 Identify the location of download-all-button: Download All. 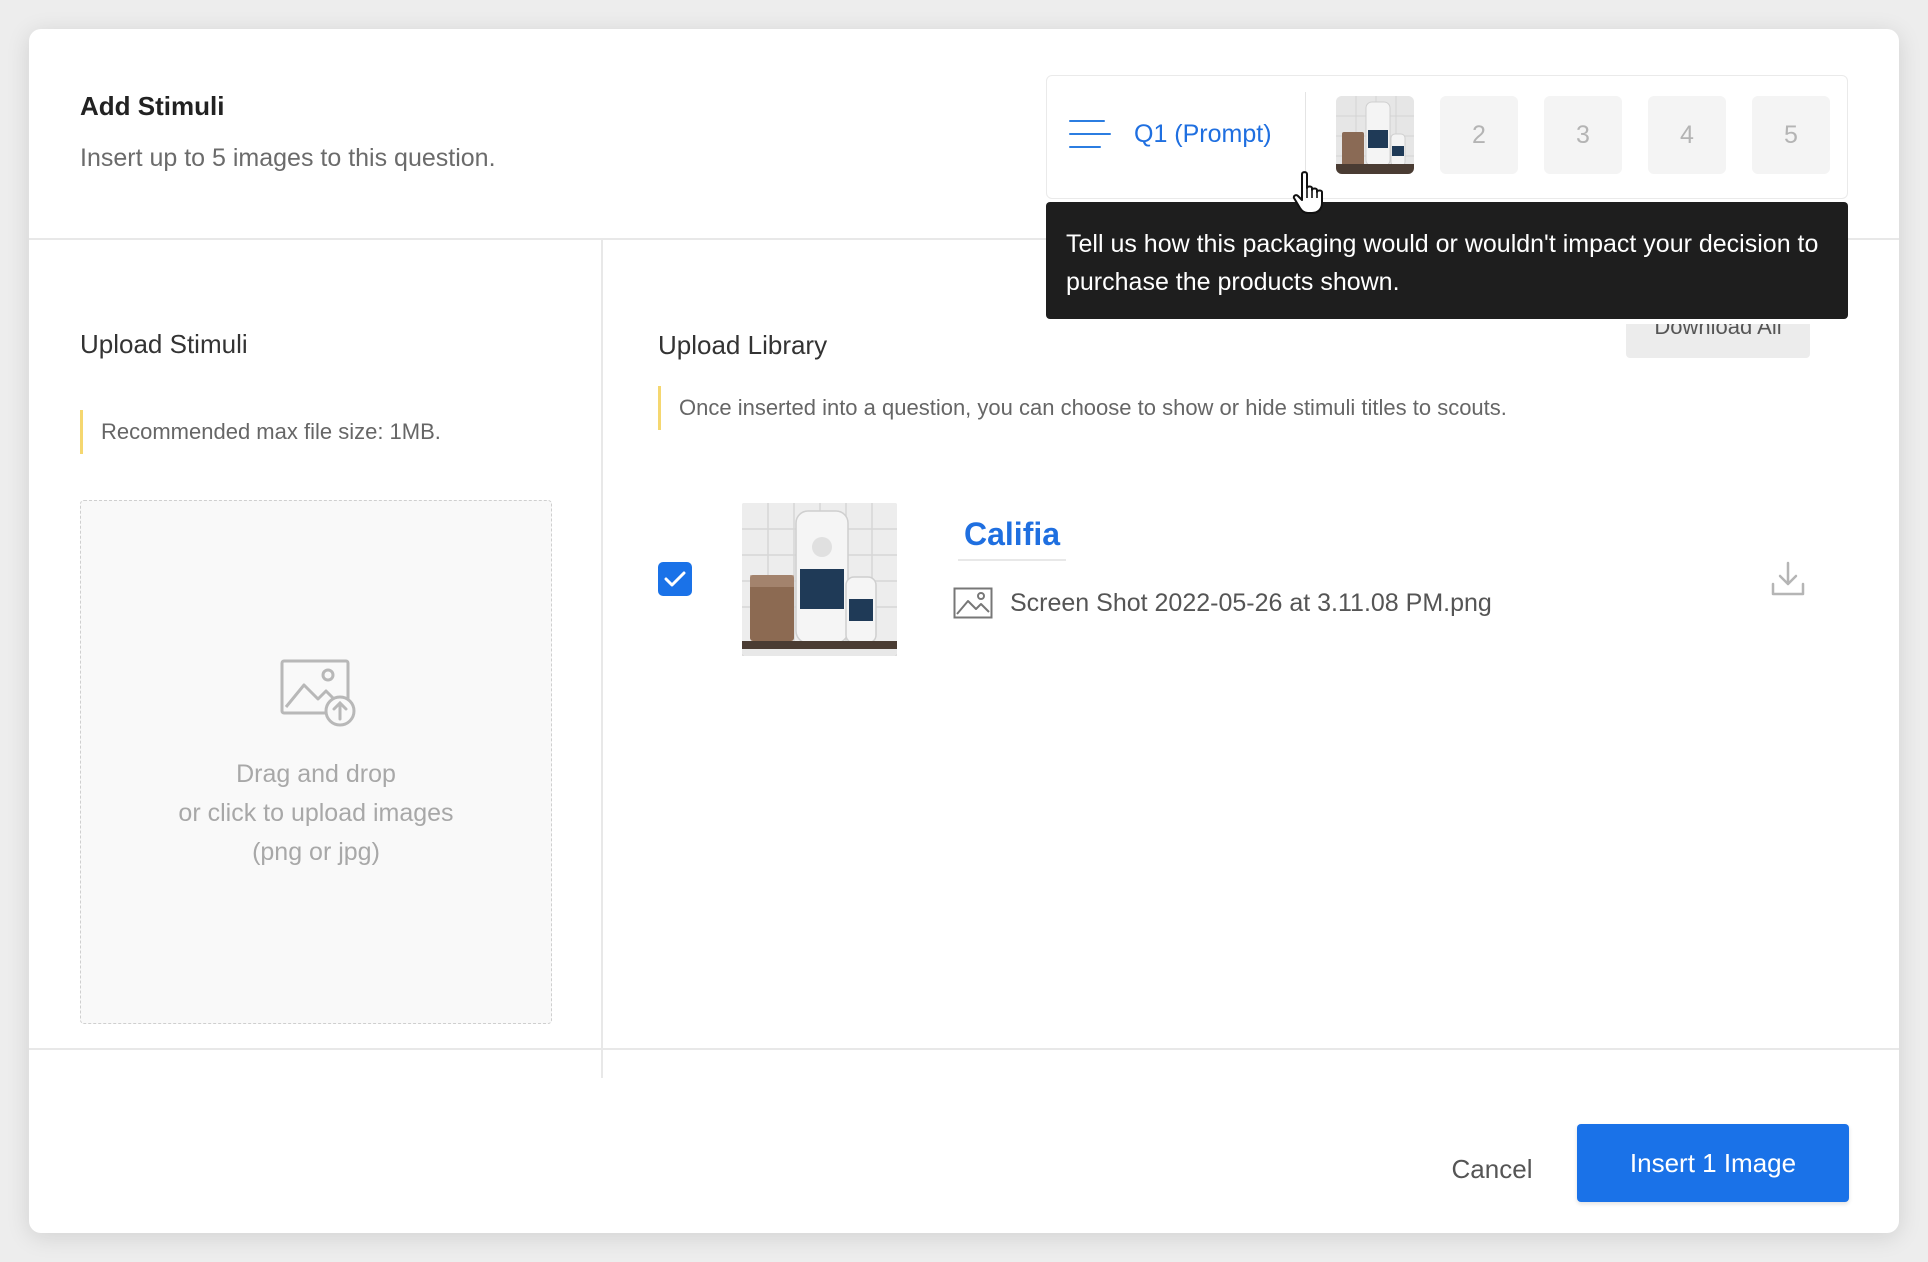
(1718, 341).